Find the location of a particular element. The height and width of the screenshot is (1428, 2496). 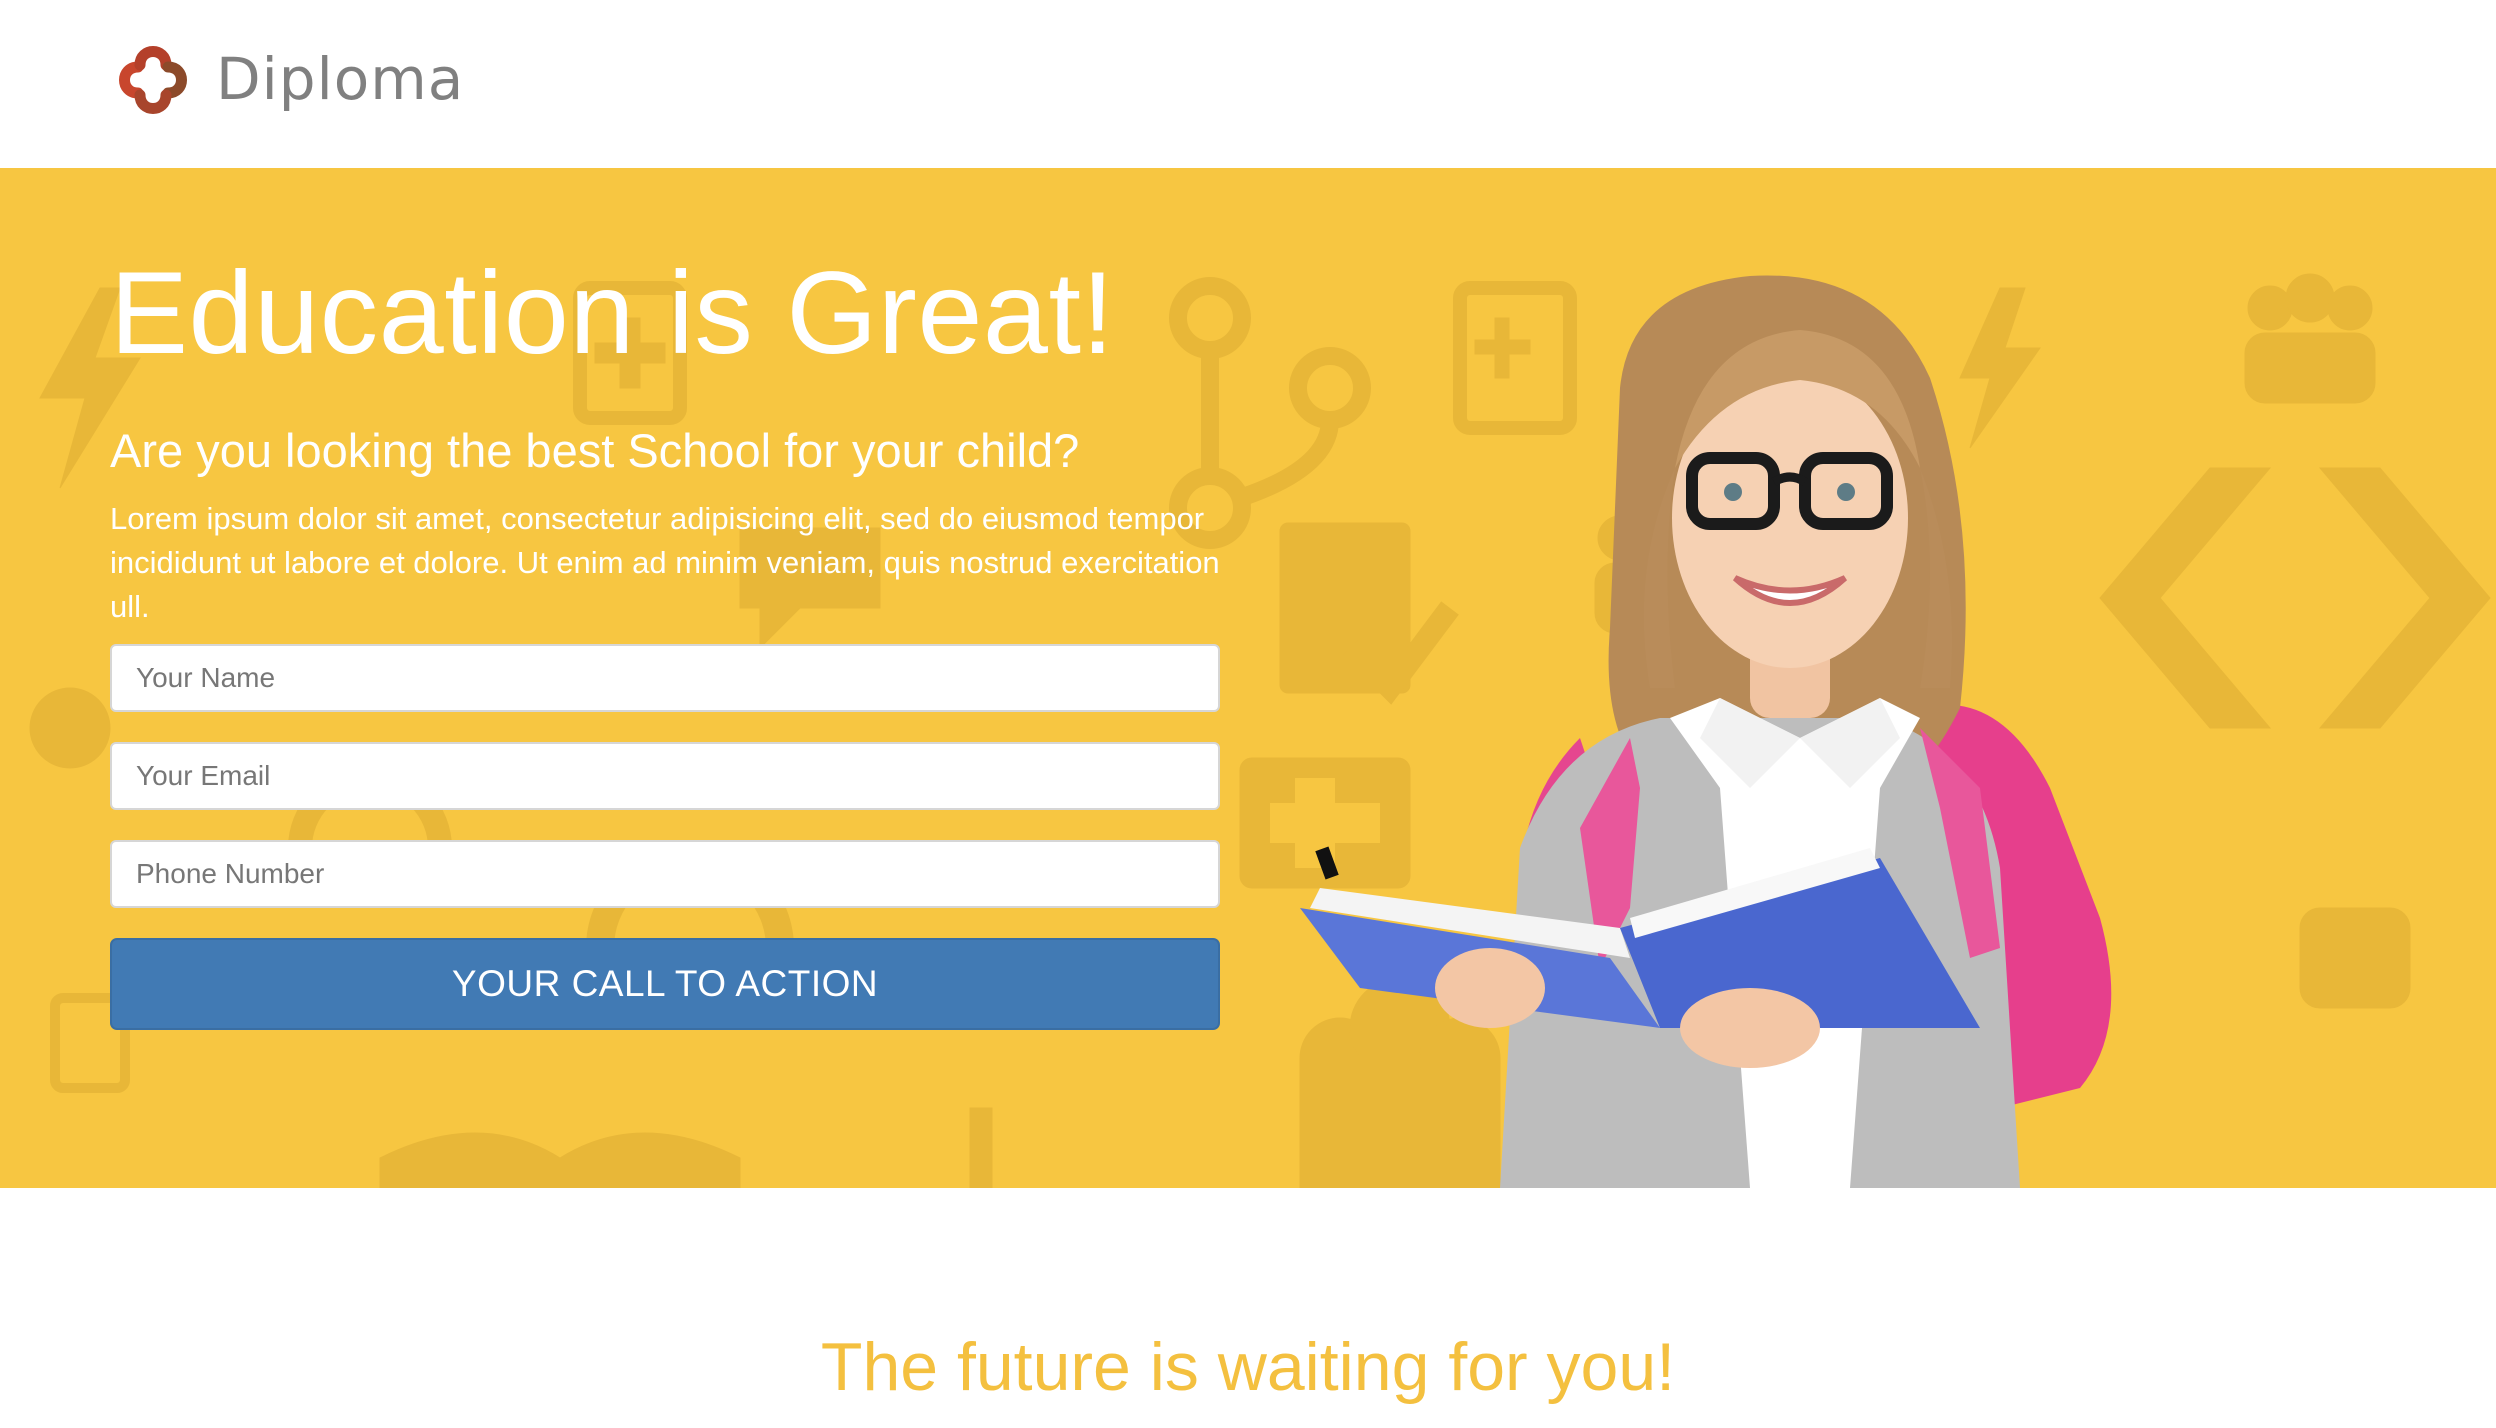

section-heading: The future is waiting for you! is located at coordinates (1248, 1367).